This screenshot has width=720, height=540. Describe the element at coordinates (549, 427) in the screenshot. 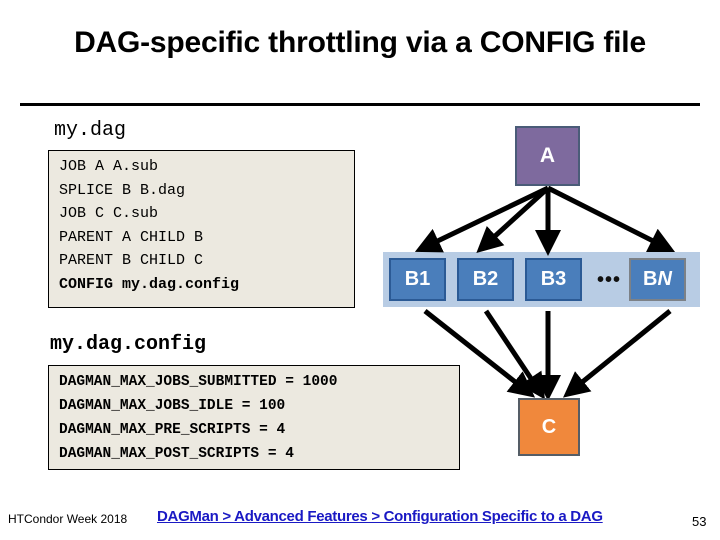

I see `dag-node-c: C` at that location.